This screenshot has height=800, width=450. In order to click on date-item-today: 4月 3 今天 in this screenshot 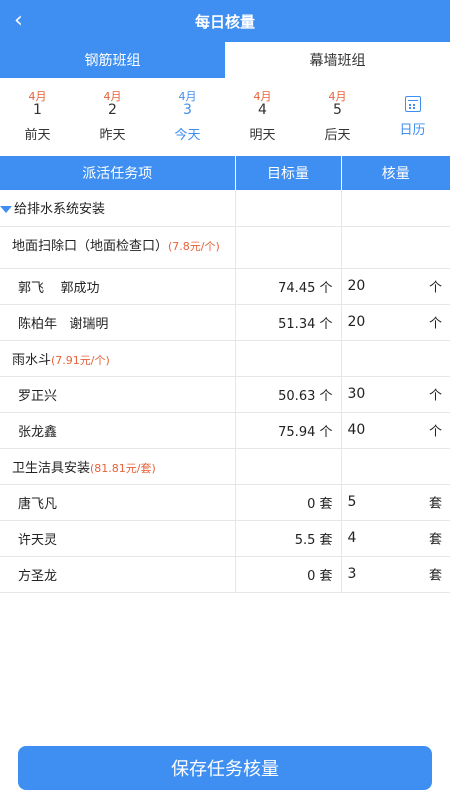, I will do `click(187, 117)`.